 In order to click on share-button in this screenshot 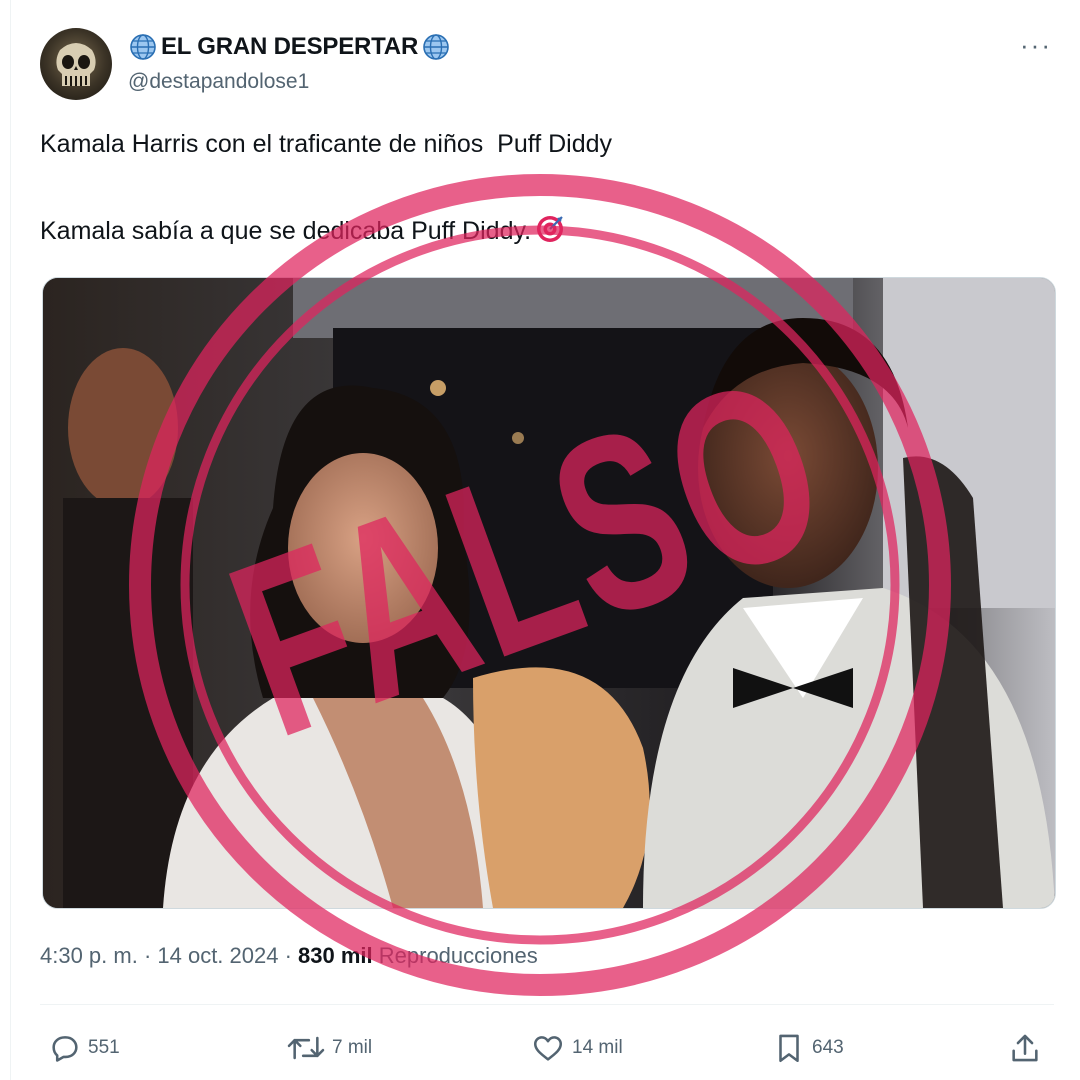, I will do `click(1025, 1048)`.